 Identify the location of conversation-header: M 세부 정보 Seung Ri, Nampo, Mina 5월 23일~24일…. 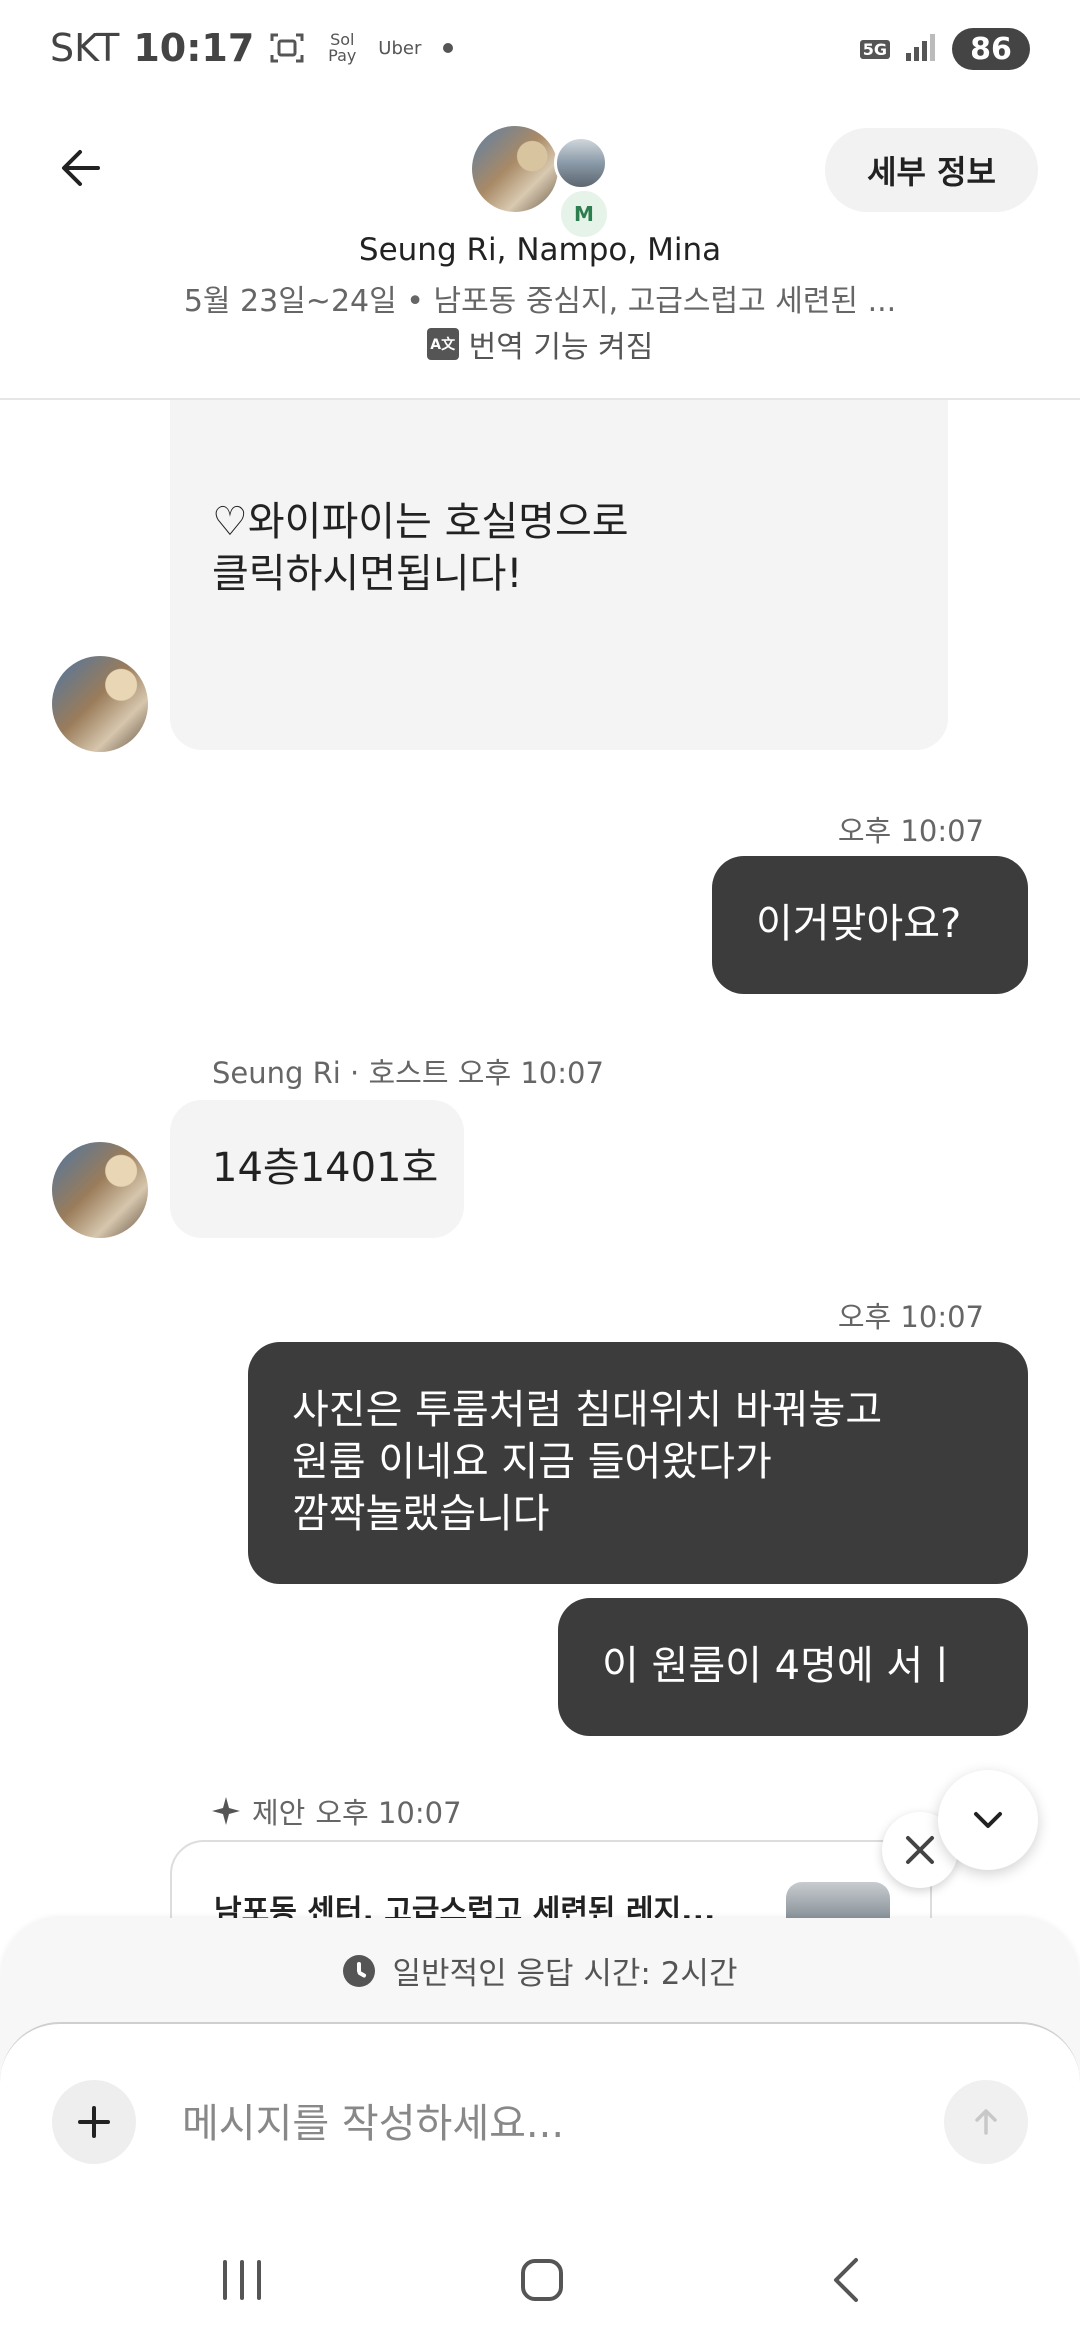
(540, 250).